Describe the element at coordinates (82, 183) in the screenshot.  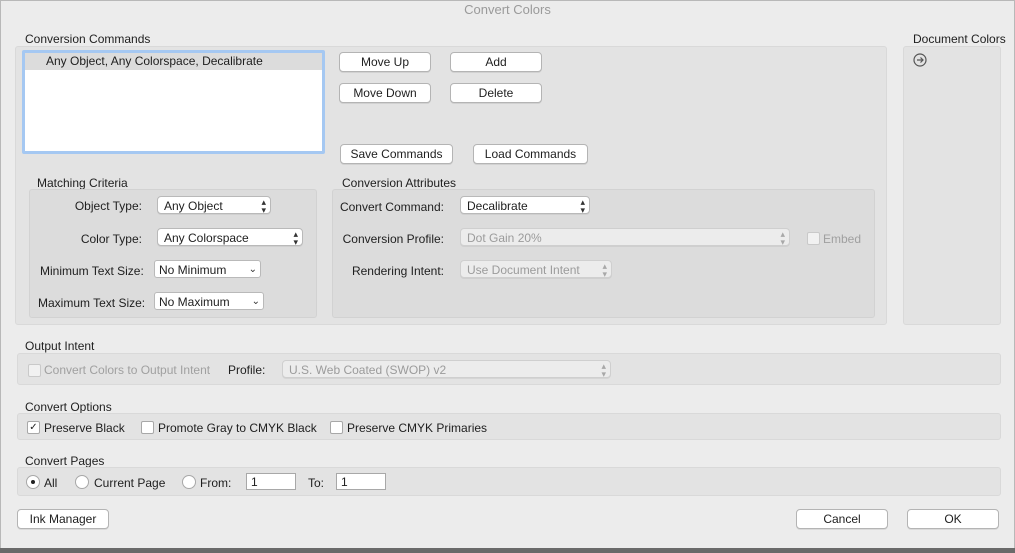
I see `matching-criteria-label: Matching Criteria` at that location.